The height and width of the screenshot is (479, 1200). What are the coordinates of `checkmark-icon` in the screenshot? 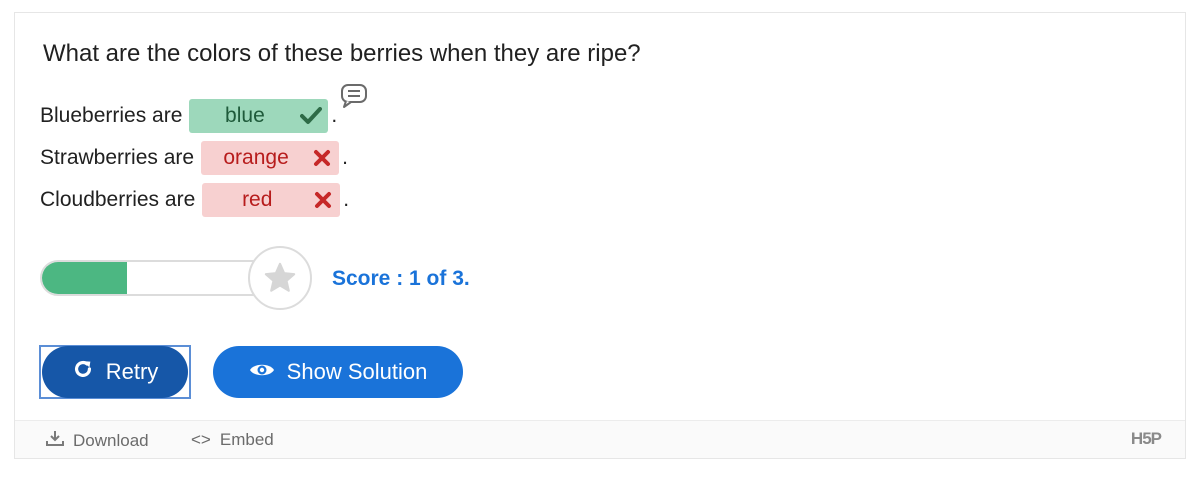 It's located at (311, 116).